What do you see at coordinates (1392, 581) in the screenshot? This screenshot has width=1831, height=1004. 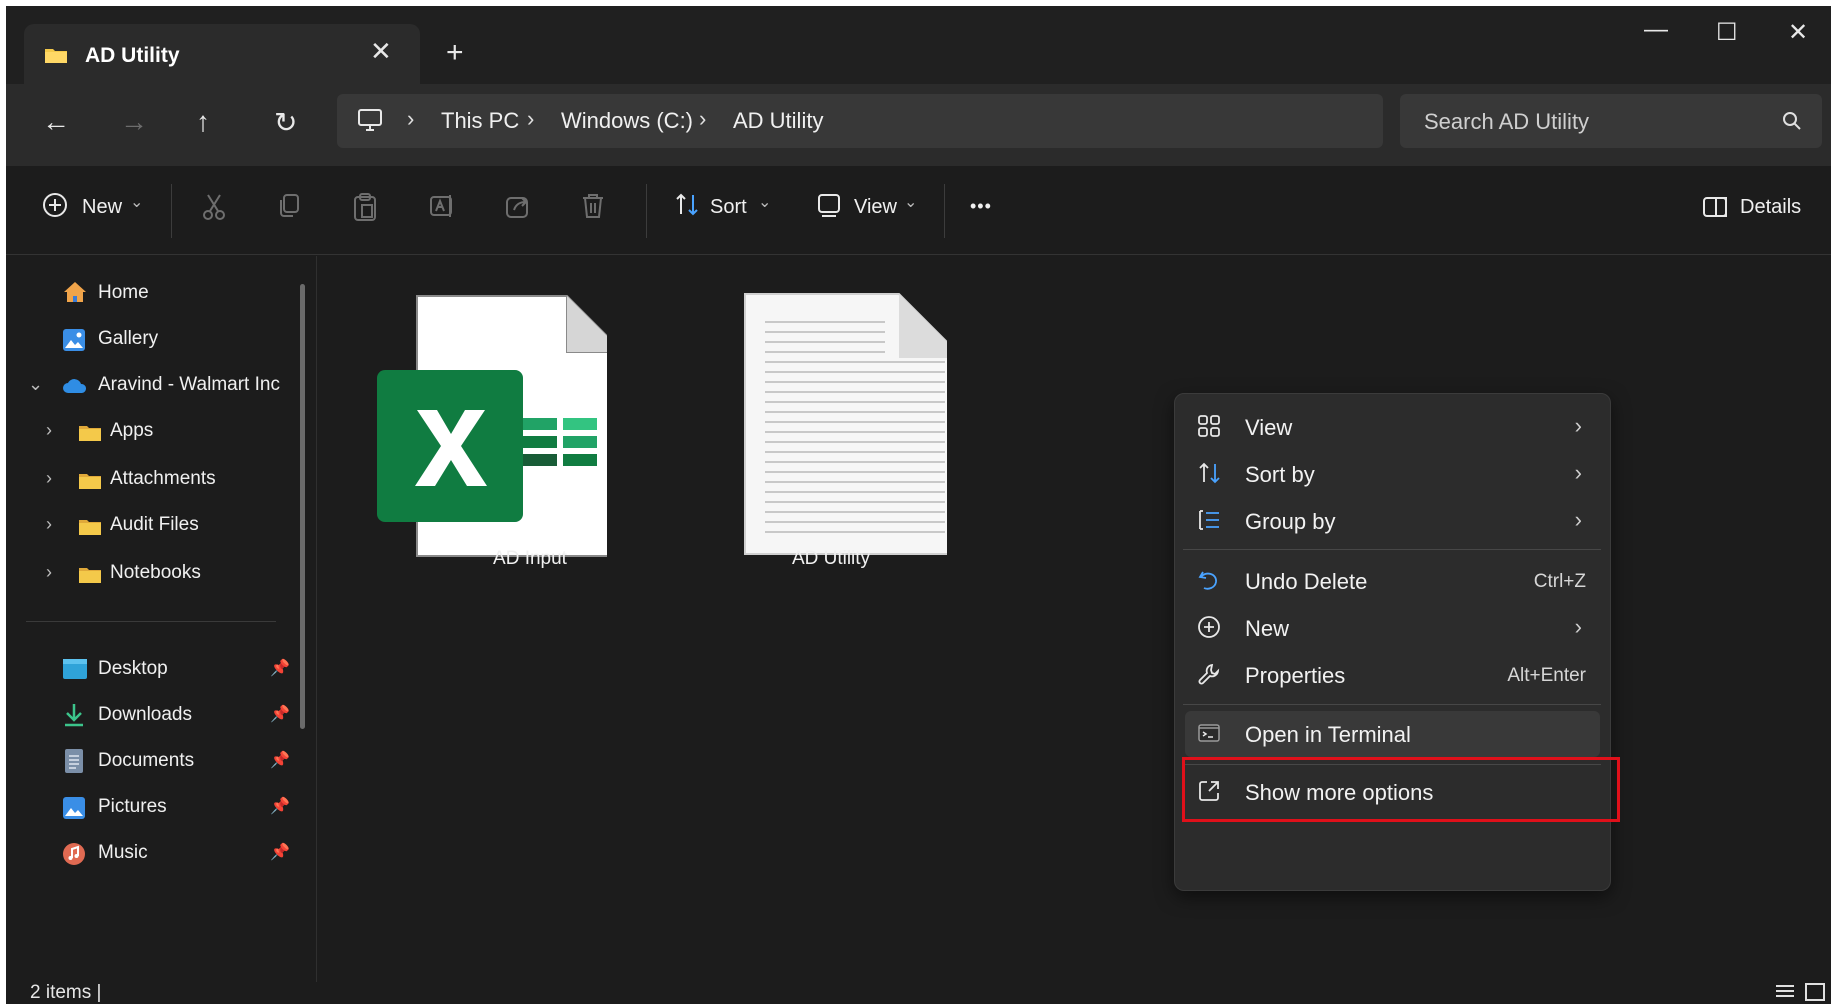 I see `menu-item-undo-delete: Undo Delete Ctrl+Z` at bounding box center [1392, 581].